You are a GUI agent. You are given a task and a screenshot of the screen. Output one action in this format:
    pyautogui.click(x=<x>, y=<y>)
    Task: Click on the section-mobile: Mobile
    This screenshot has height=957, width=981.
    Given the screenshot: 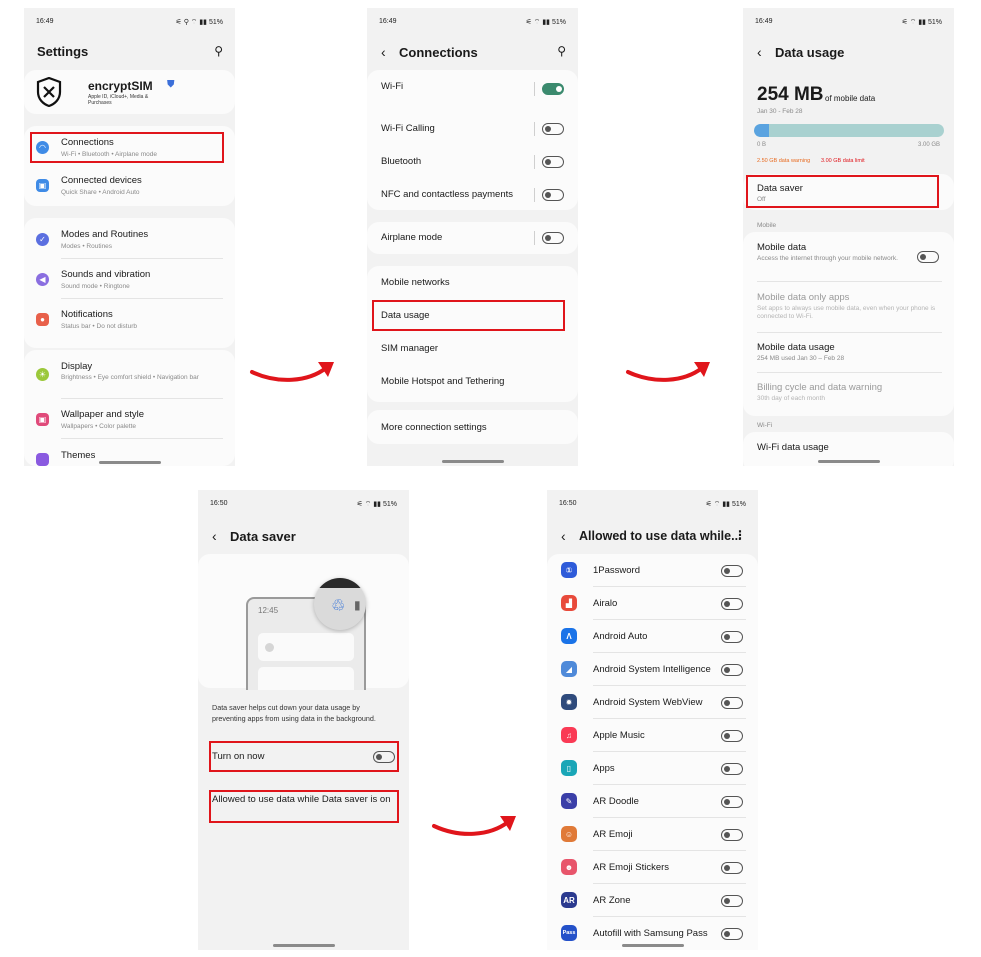 What is the action you would take?
    pyautogui.click(x=767, y=225)
    